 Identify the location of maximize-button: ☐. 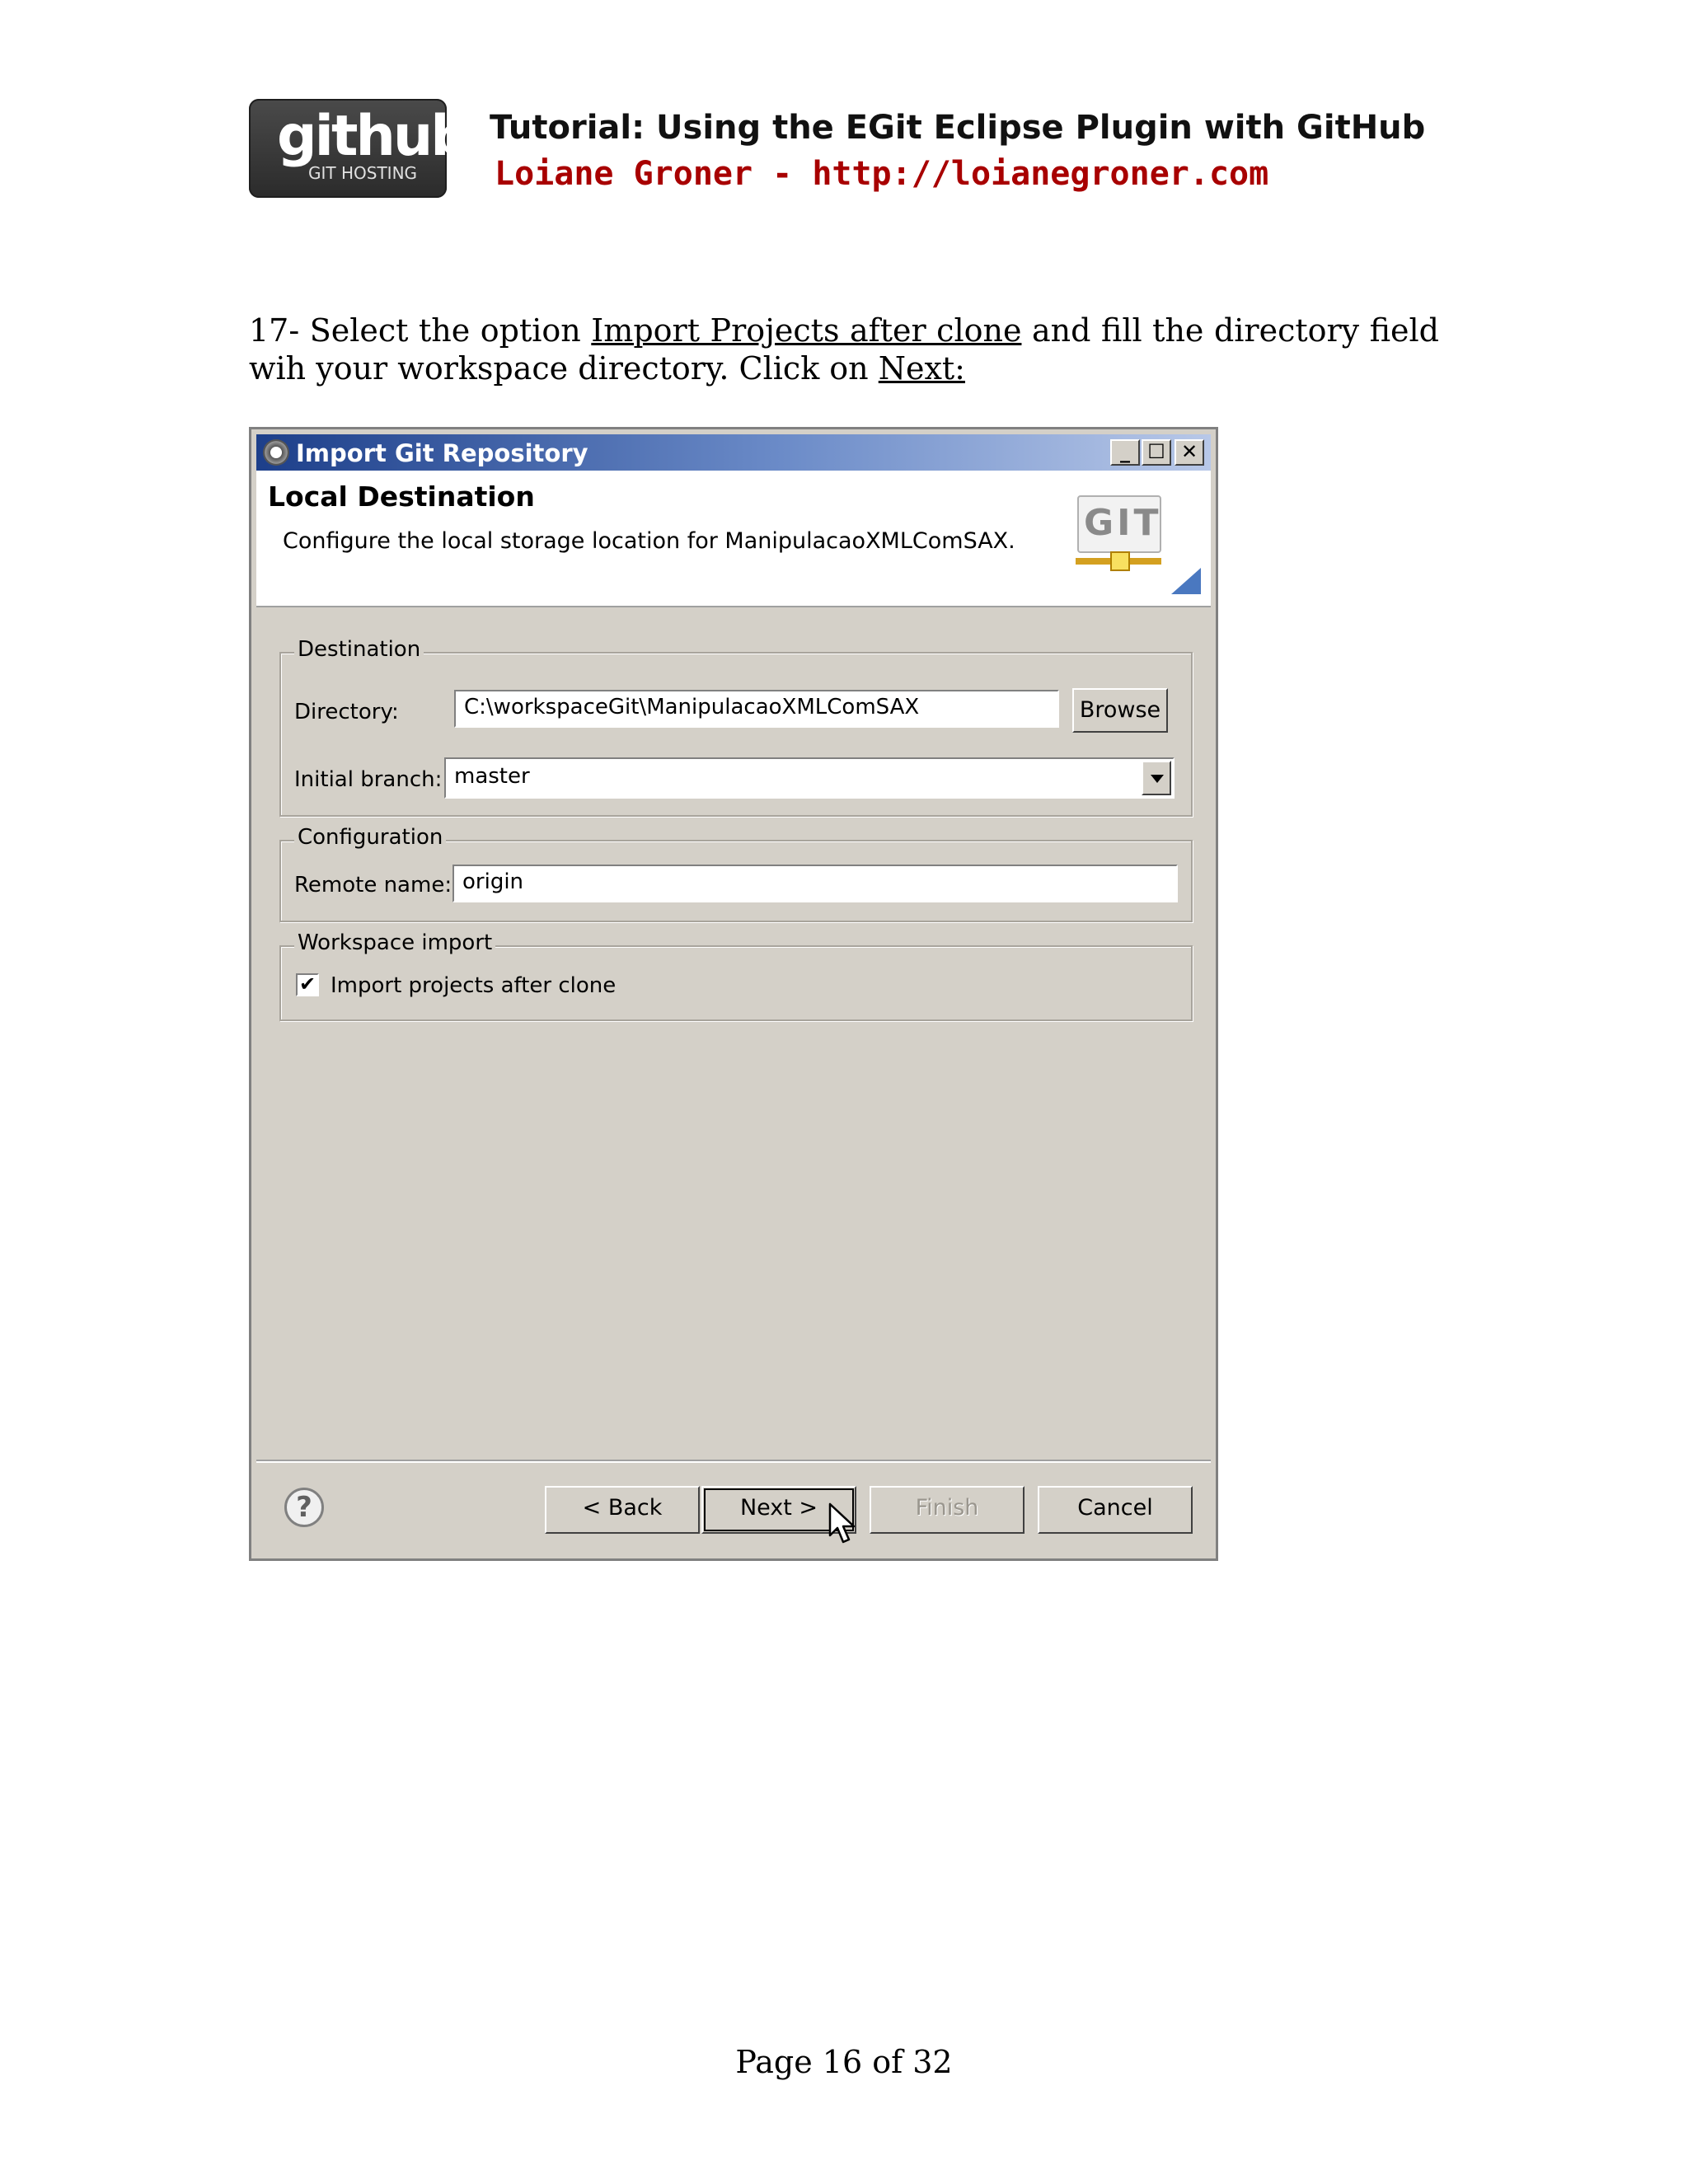
(1156, 452).